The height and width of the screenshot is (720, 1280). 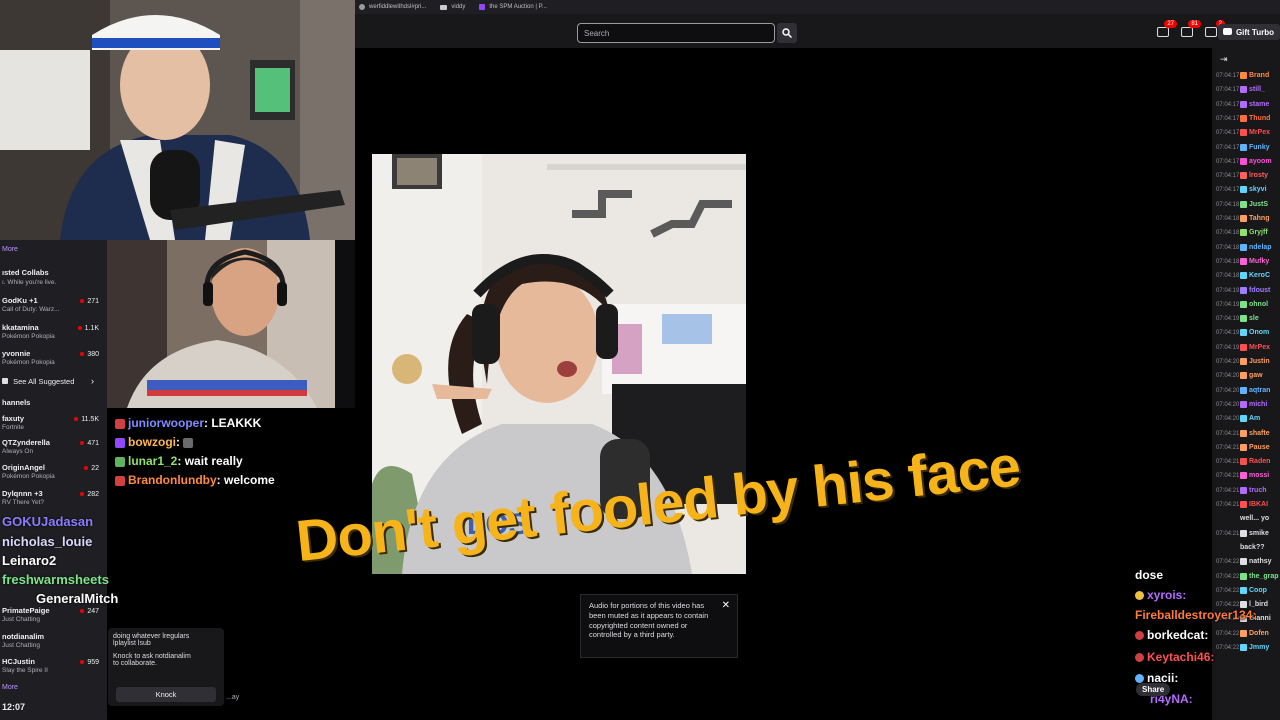 I want to click on knock-button: Knock, so click(x=166, y=694).